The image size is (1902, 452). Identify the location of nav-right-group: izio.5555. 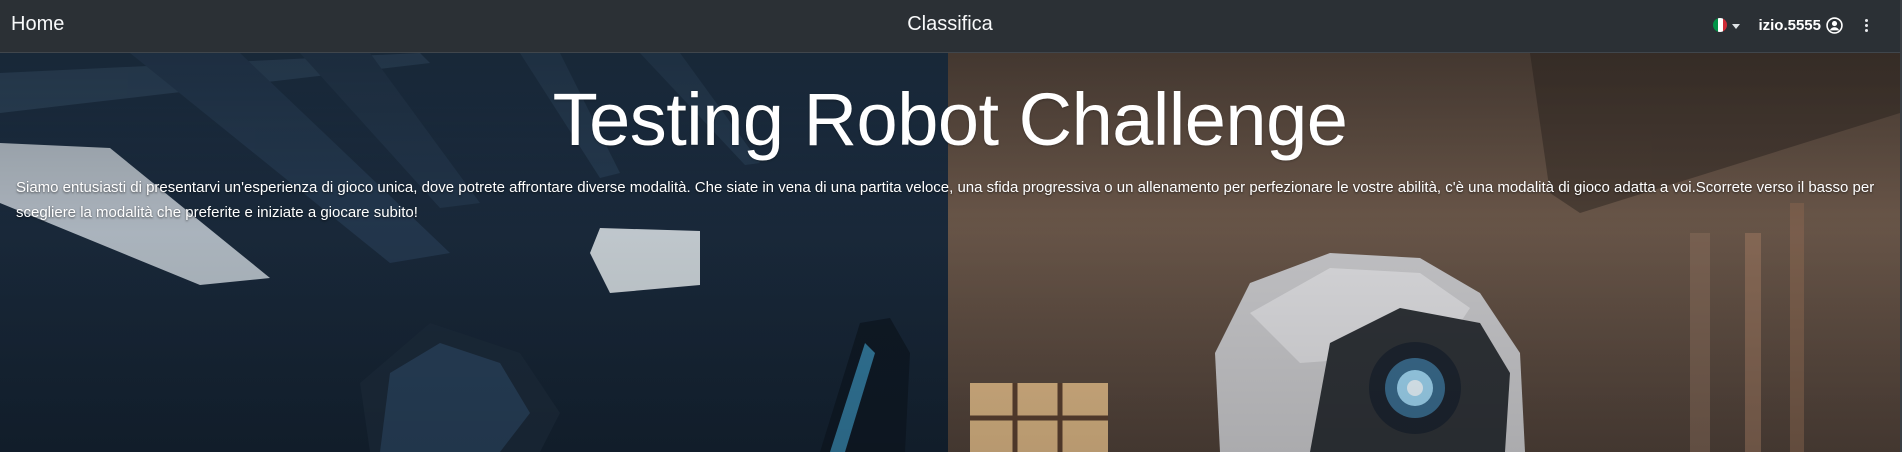
(1792, 25).